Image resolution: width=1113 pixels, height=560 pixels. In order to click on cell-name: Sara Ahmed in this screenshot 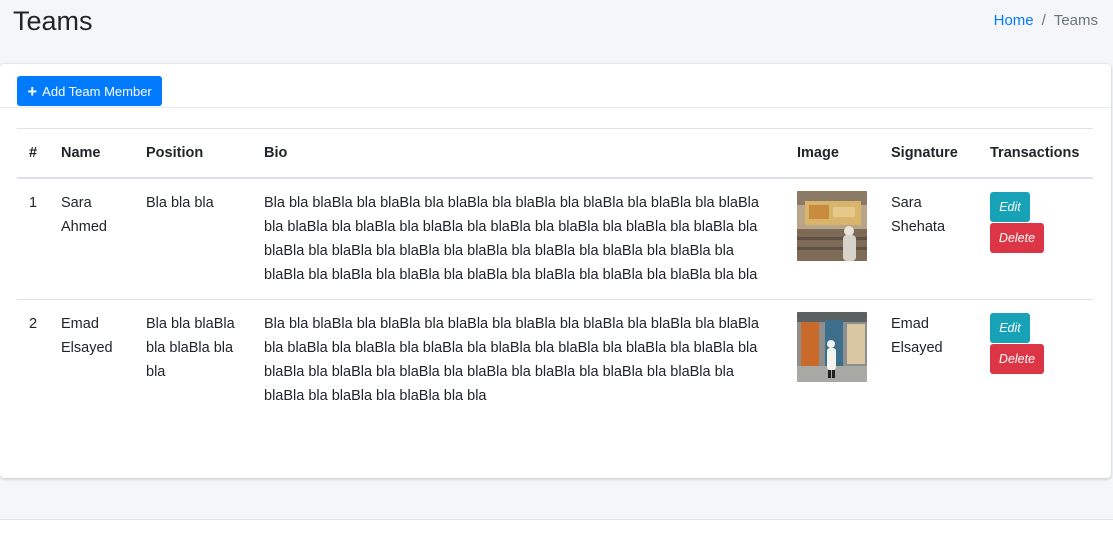, I will do `click(84, 215)`.